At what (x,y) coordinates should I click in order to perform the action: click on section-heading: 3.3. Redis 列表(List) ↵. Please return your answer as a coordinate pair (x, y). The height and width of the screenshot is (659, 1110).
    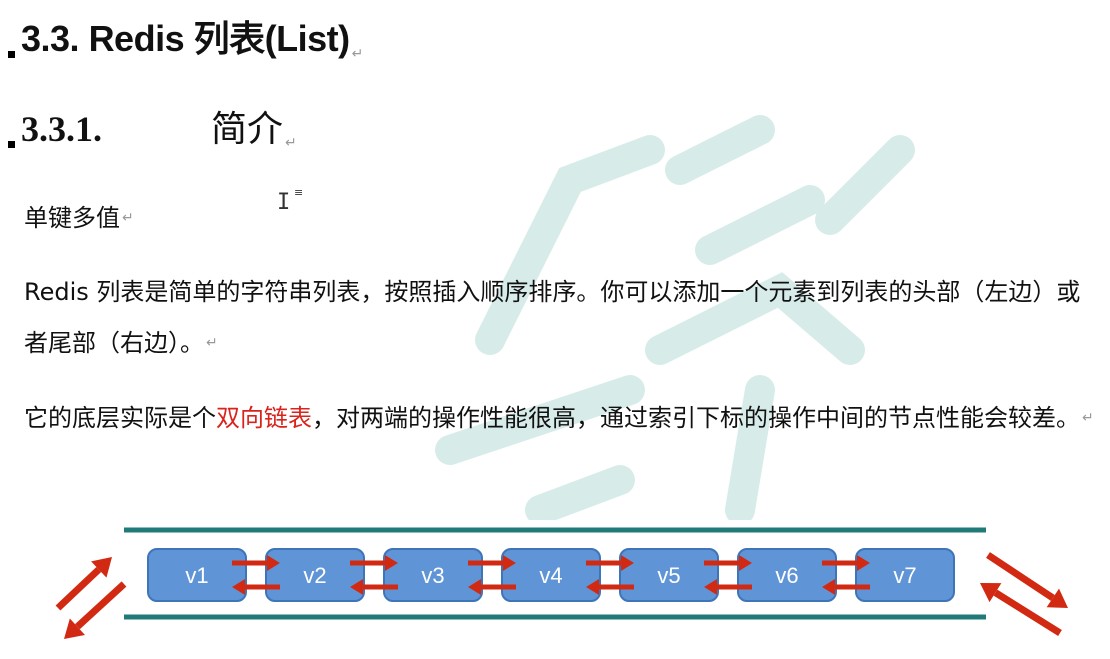
    Looking at the image, I should click on (185, 36).